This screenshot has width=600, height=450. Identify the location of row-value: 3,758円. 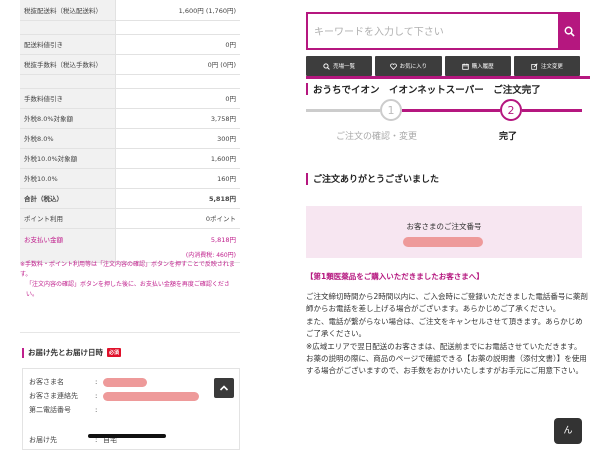
(177, 118).